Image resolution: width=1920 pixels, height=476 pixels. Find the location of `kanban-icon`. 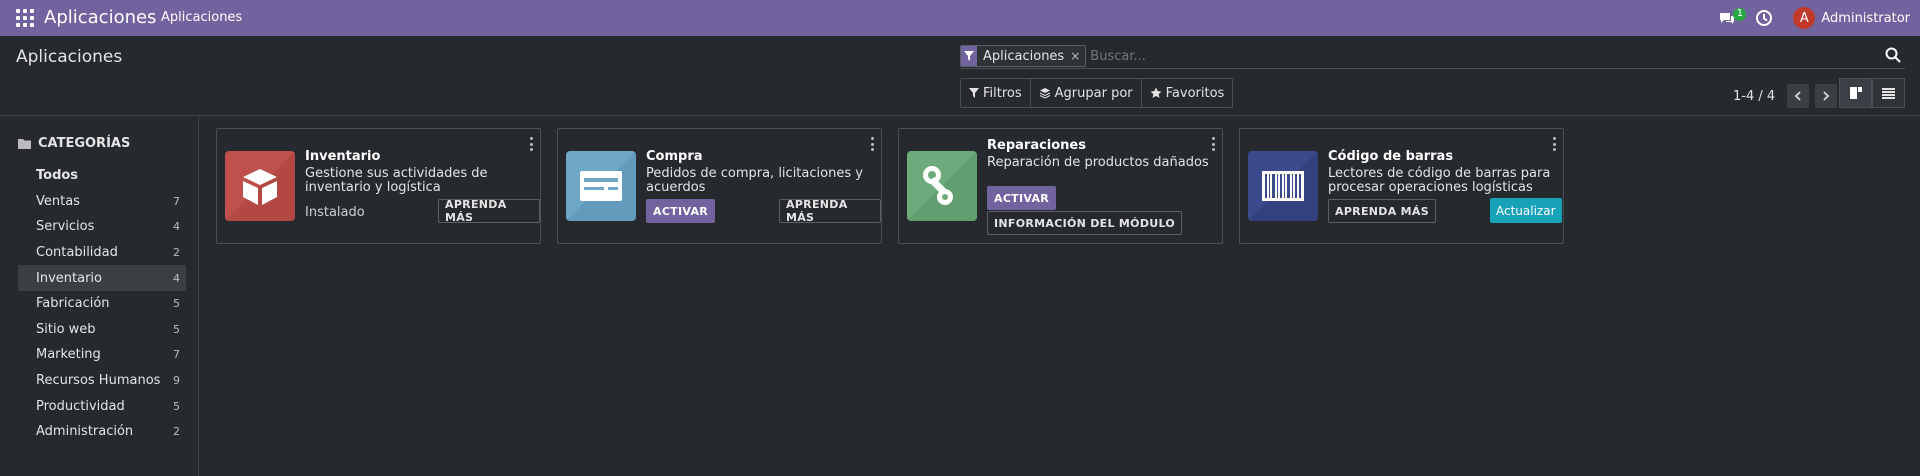

kanban-icon is located at coordinates (1855, 93).